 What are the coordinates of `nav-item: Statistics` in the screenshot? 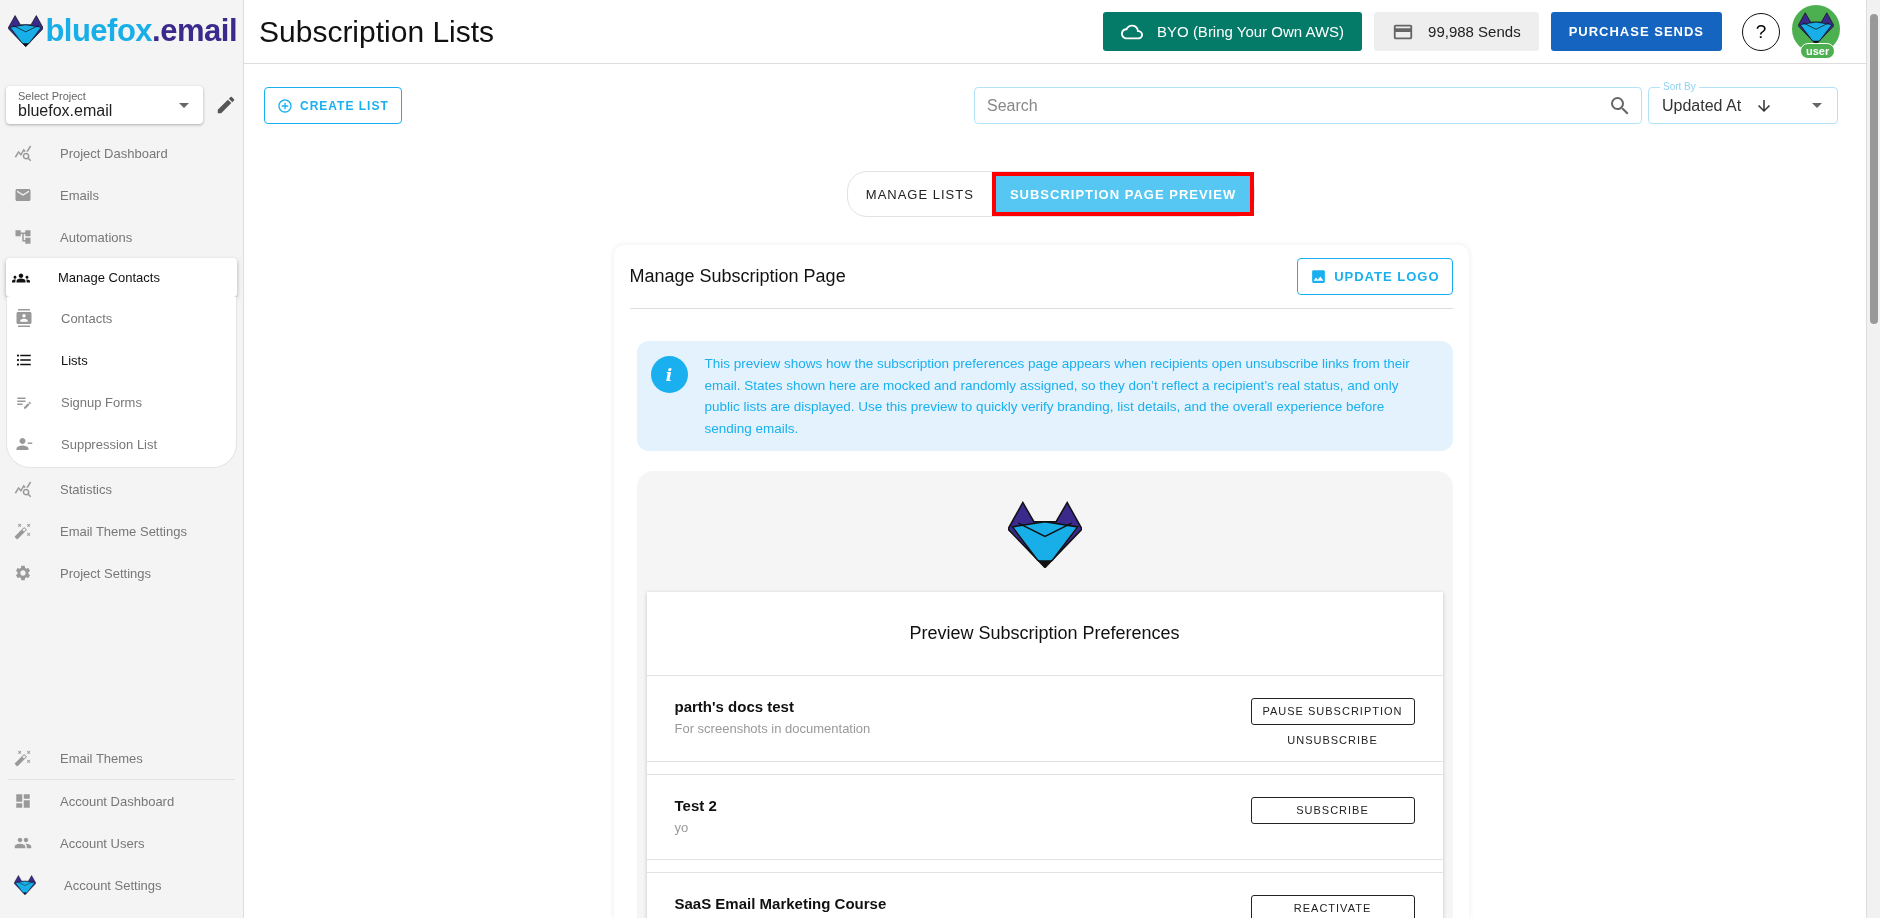 It's located at (121, 489).